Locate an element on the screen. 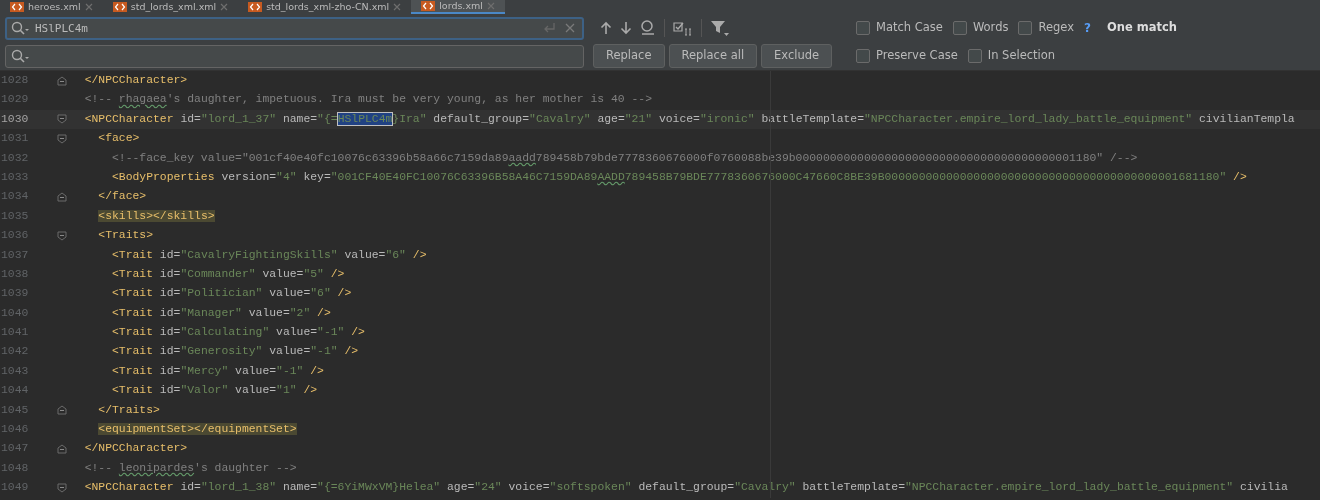 Image resolution: width=1320 pixels, height=500 pixels. checkbox-option: Preserve Case is located at coordinates (907, 56).